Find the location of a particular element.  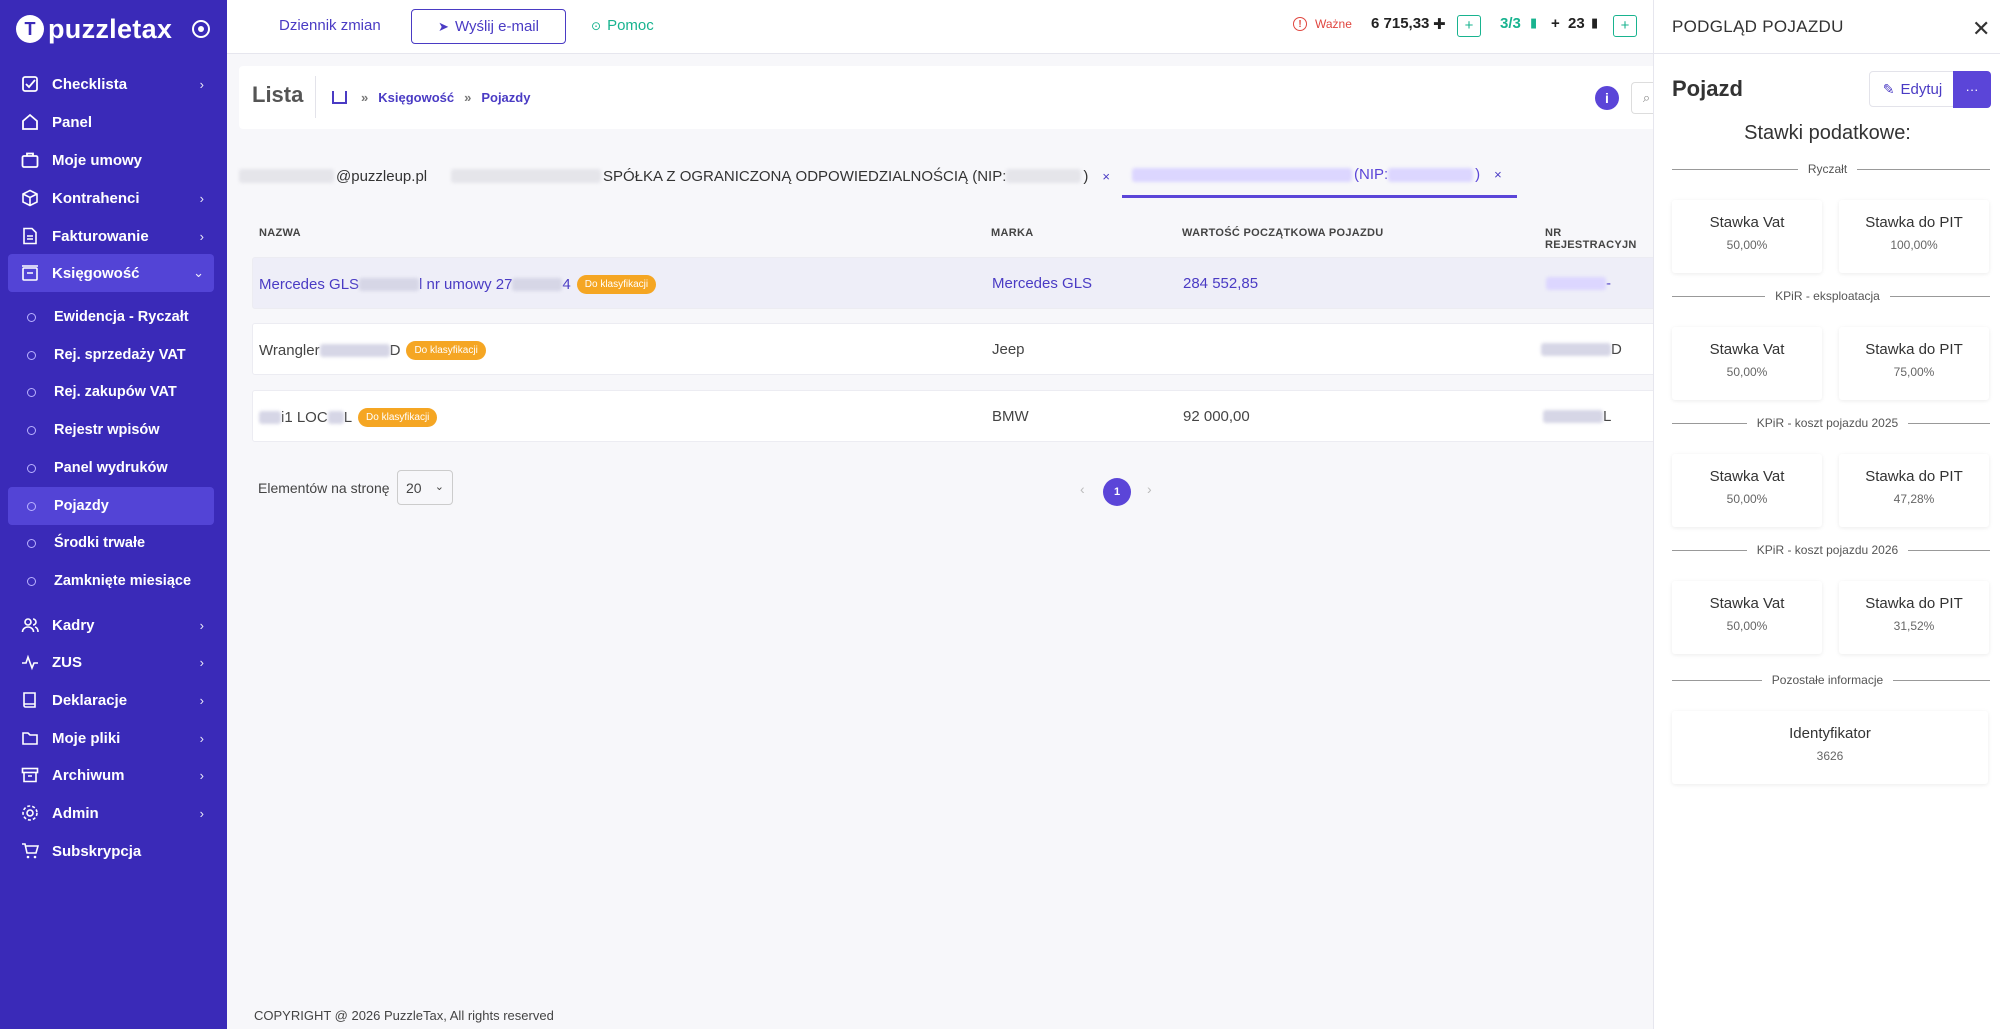

send-email-button: ➤ Wyślij e-mail is located at coordinates (488, 26).